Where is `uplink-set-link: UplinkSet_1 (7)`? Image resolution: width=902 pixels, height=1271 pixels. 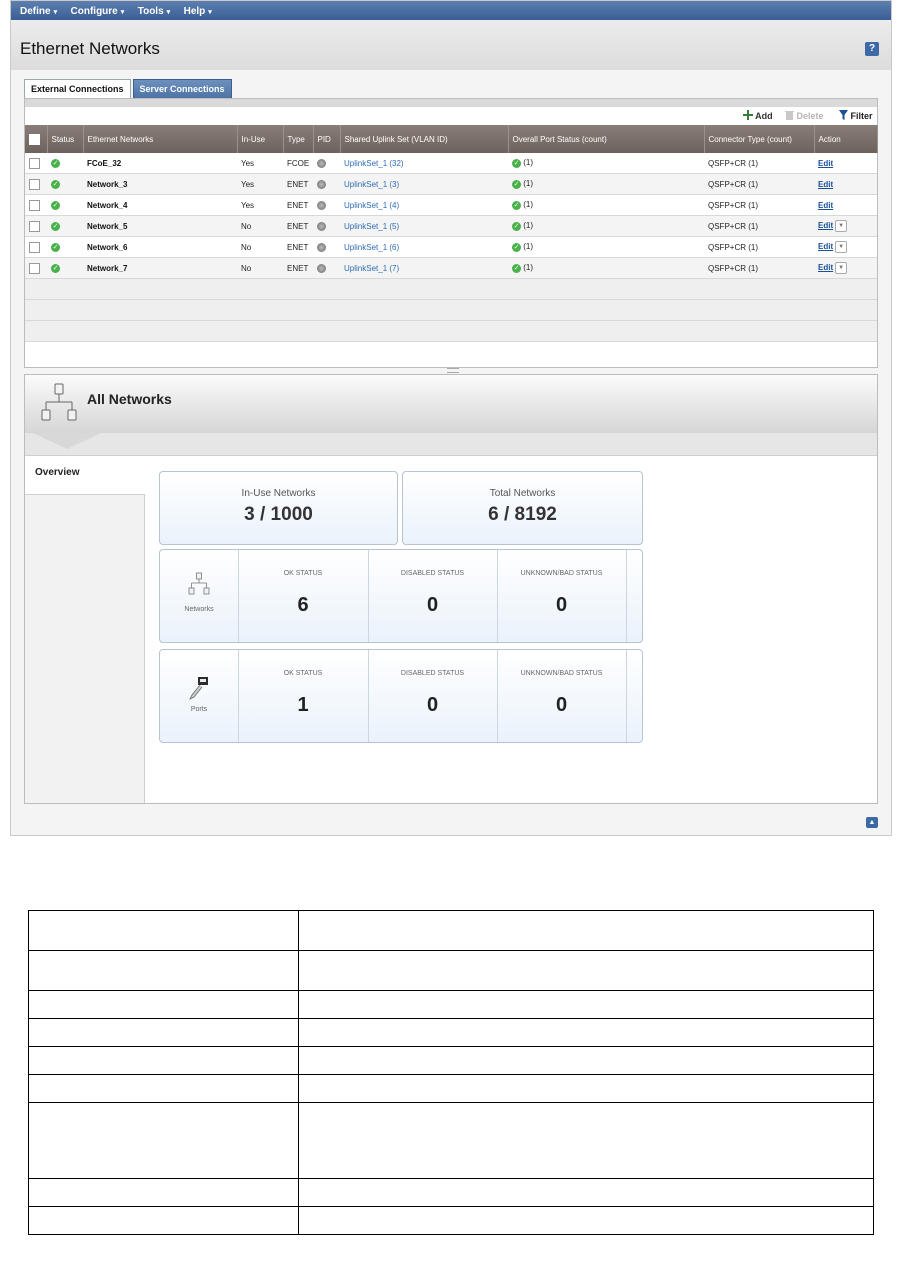 uplink-set-link: UplinkSet_1 (7) is located at coordinates (371, 268).